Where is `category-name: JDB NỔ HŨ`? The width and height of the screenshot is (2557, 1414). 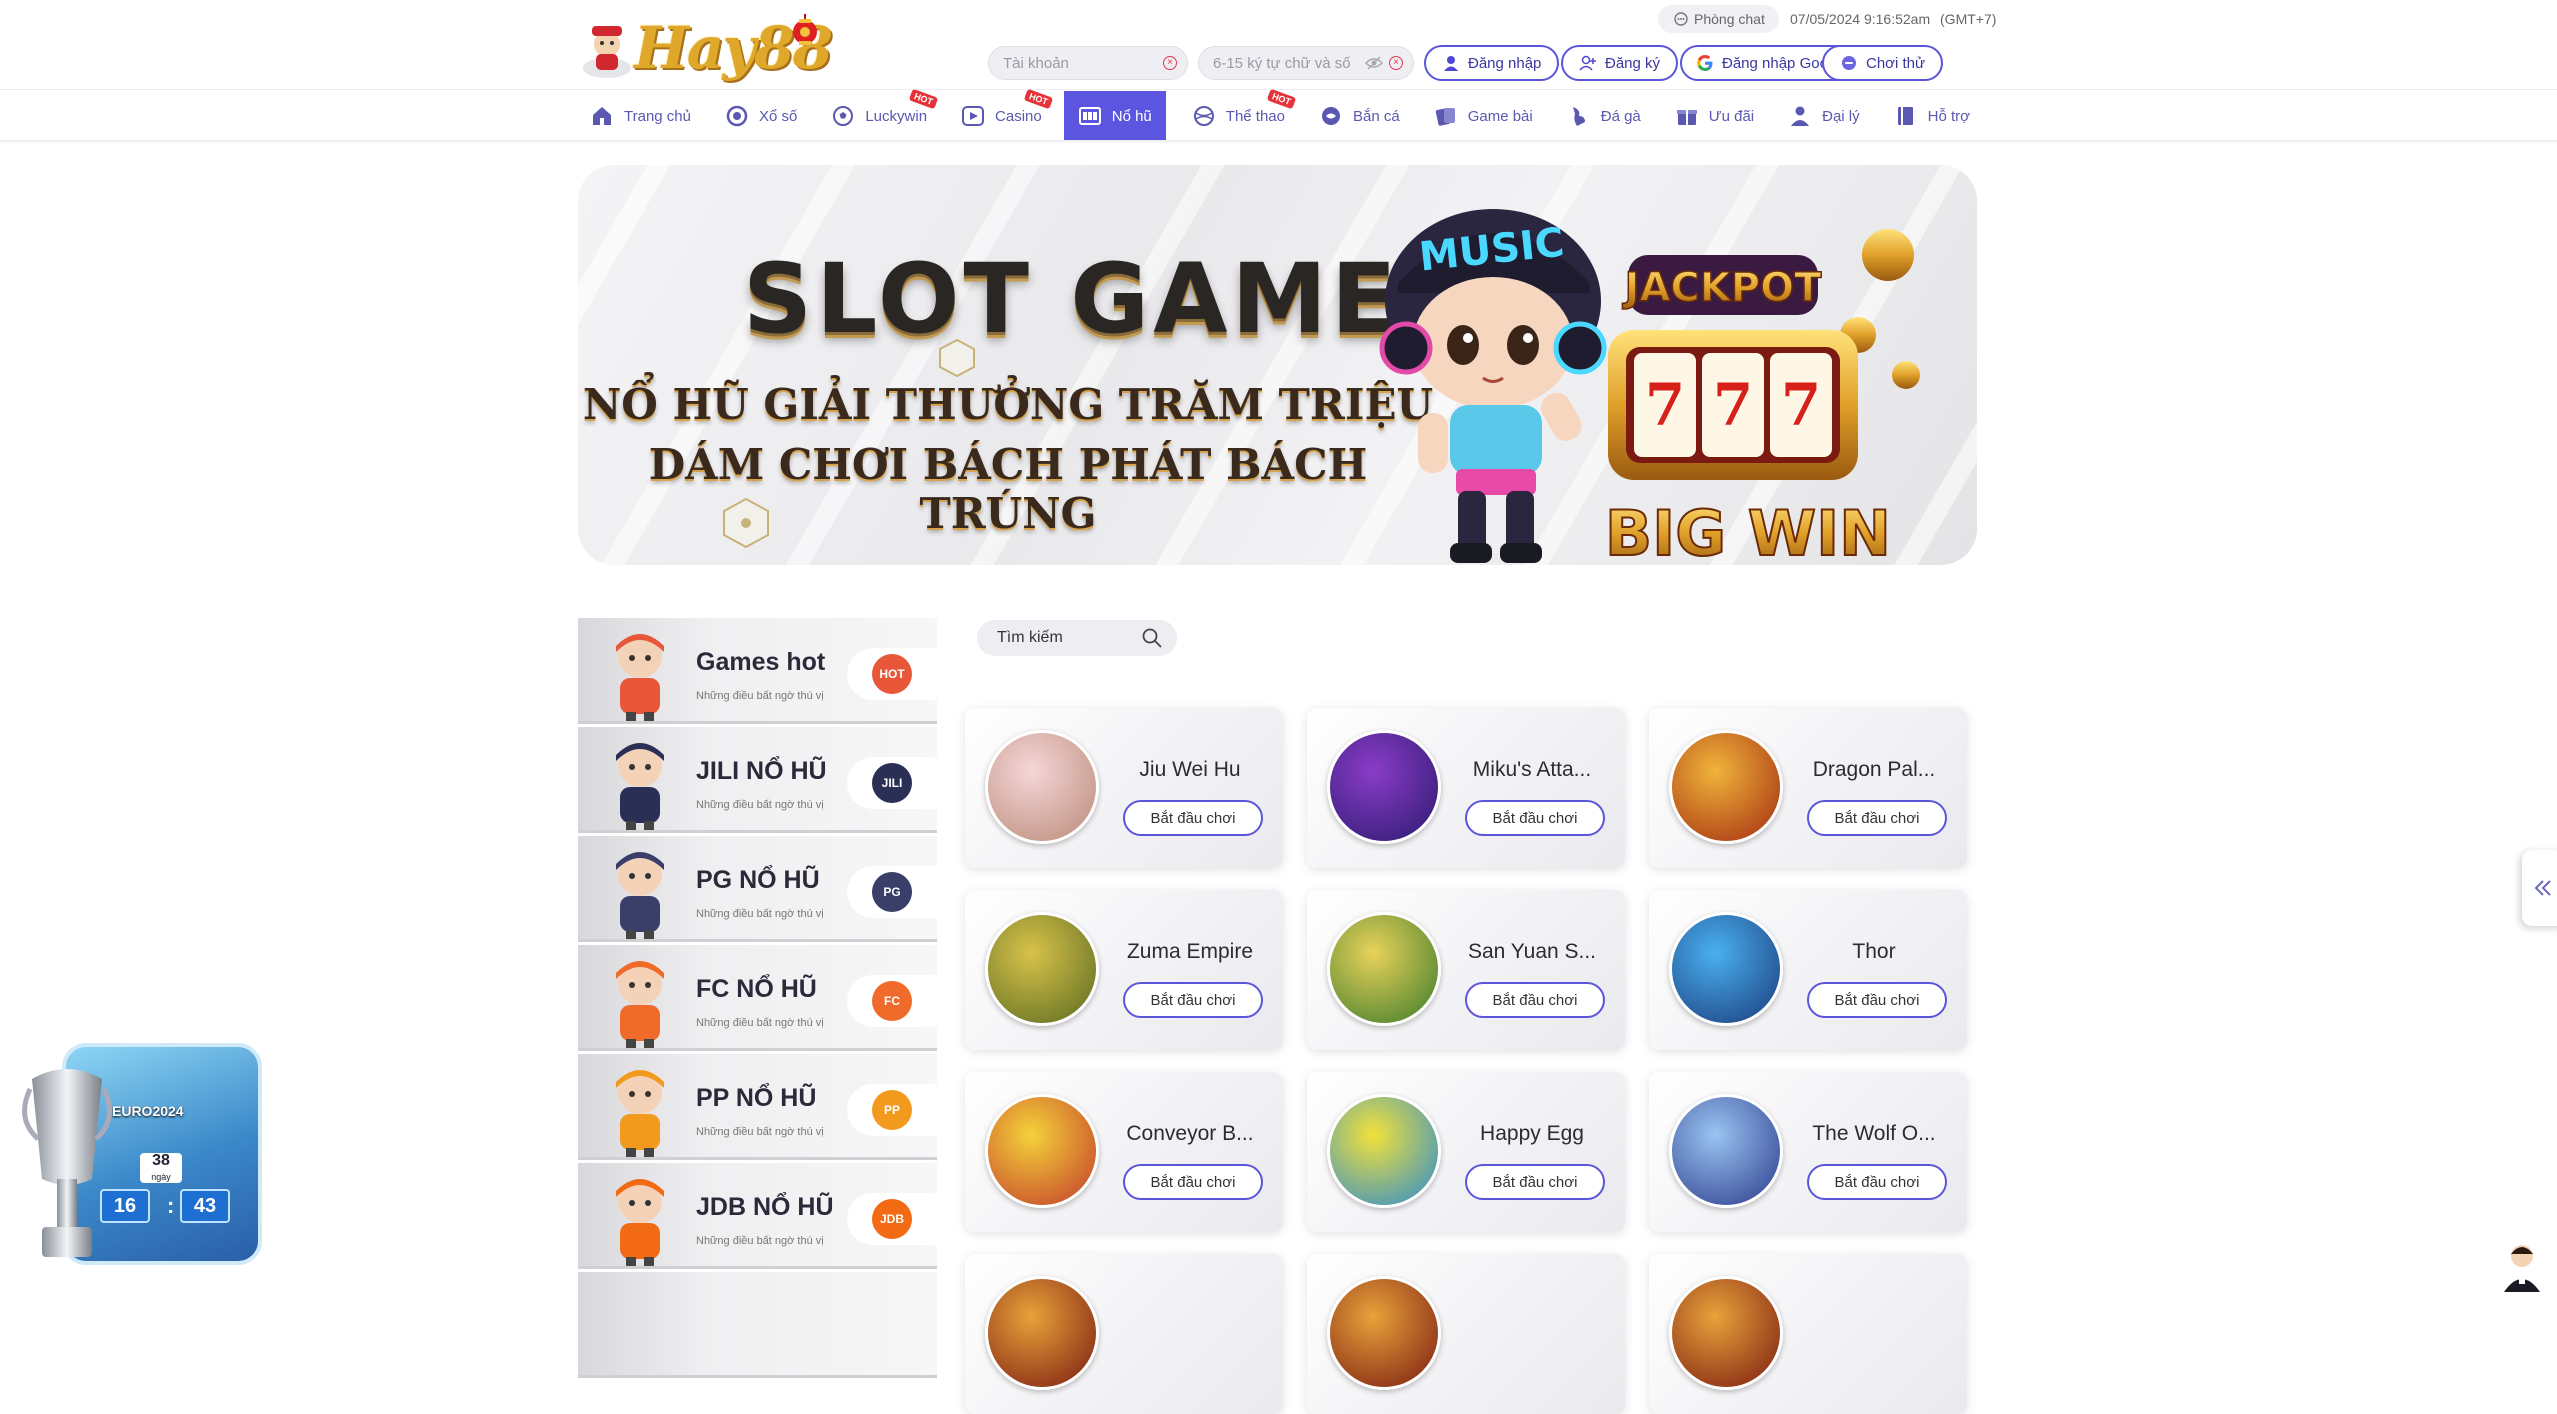
category-name: JDB NỔ HŨ is located at coordinates (765, 1207).